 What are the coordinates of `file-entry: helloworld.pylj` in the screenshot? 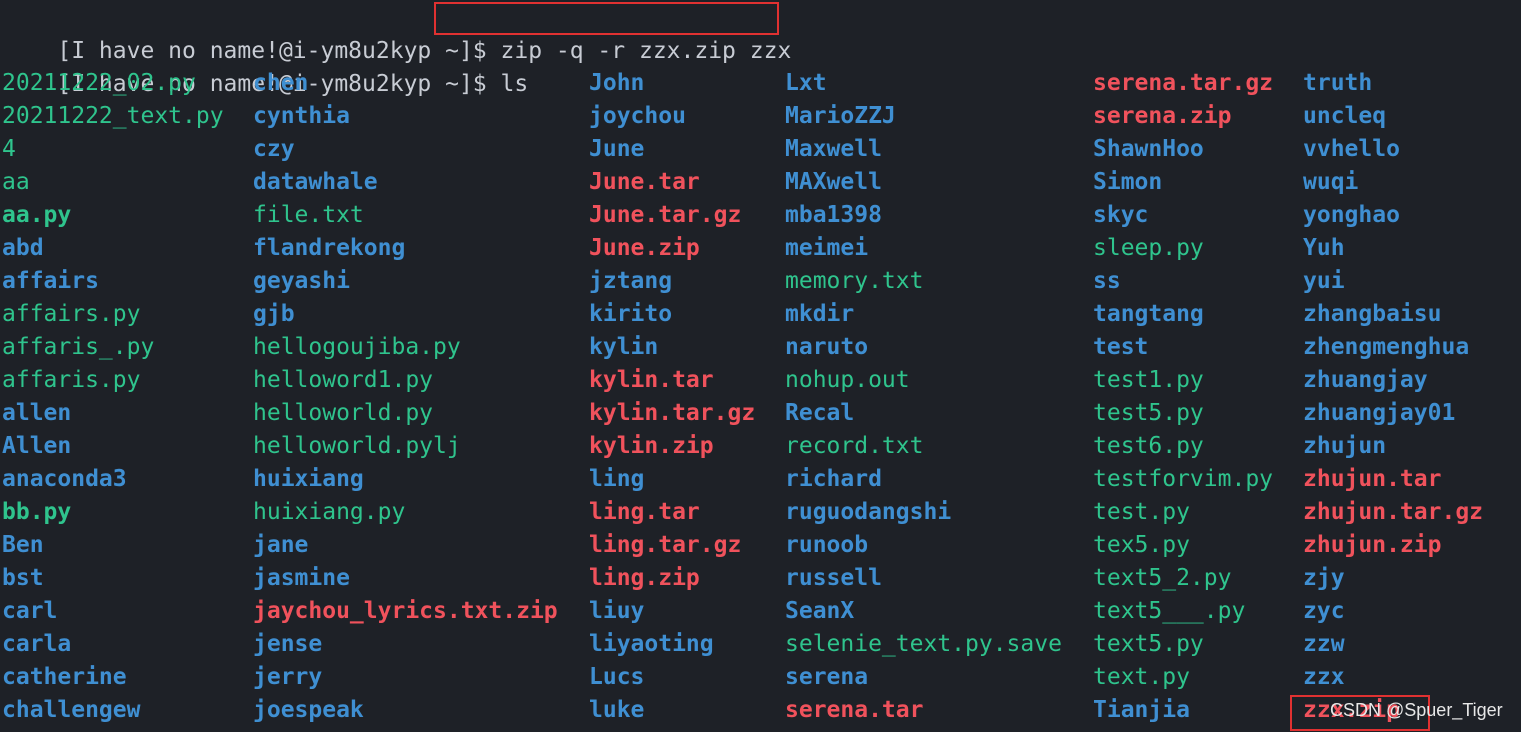 It's located at (357, 446).